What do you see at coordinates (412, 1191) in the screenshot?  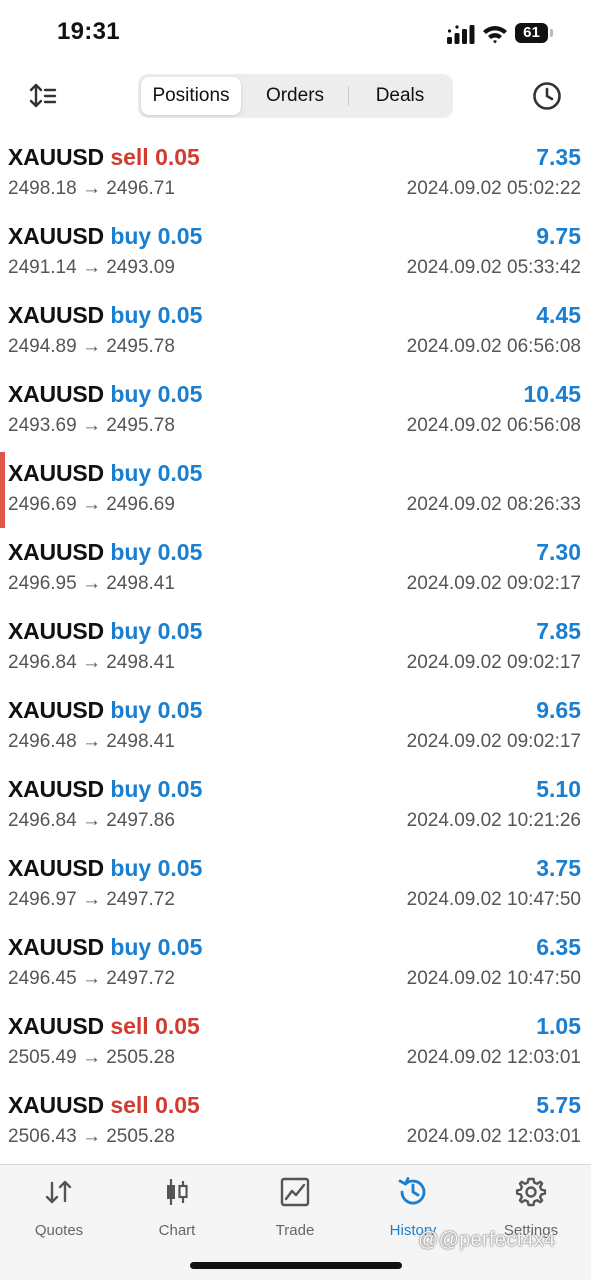 I see `history-icon` at bounding box center [412, 1191].